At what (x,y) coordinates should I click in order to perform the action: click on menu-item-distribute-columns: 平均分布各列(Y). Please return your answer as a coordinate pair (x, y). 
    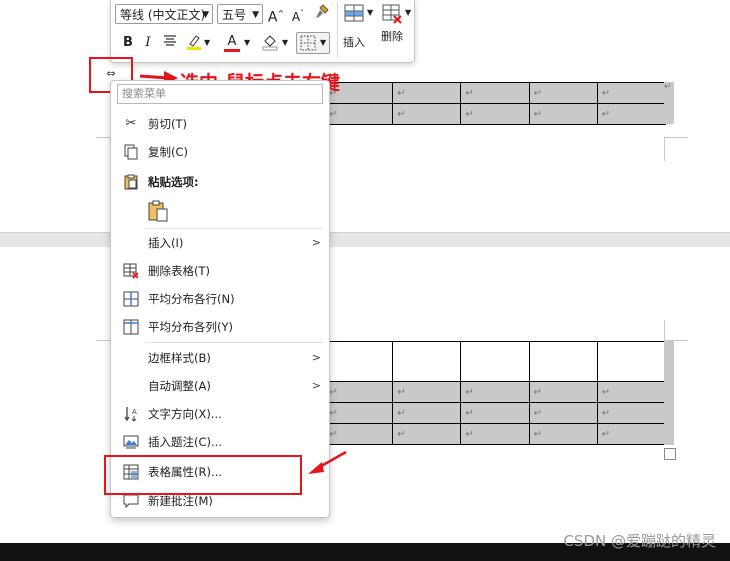
    Looking at the image, I should click on (220, 327).